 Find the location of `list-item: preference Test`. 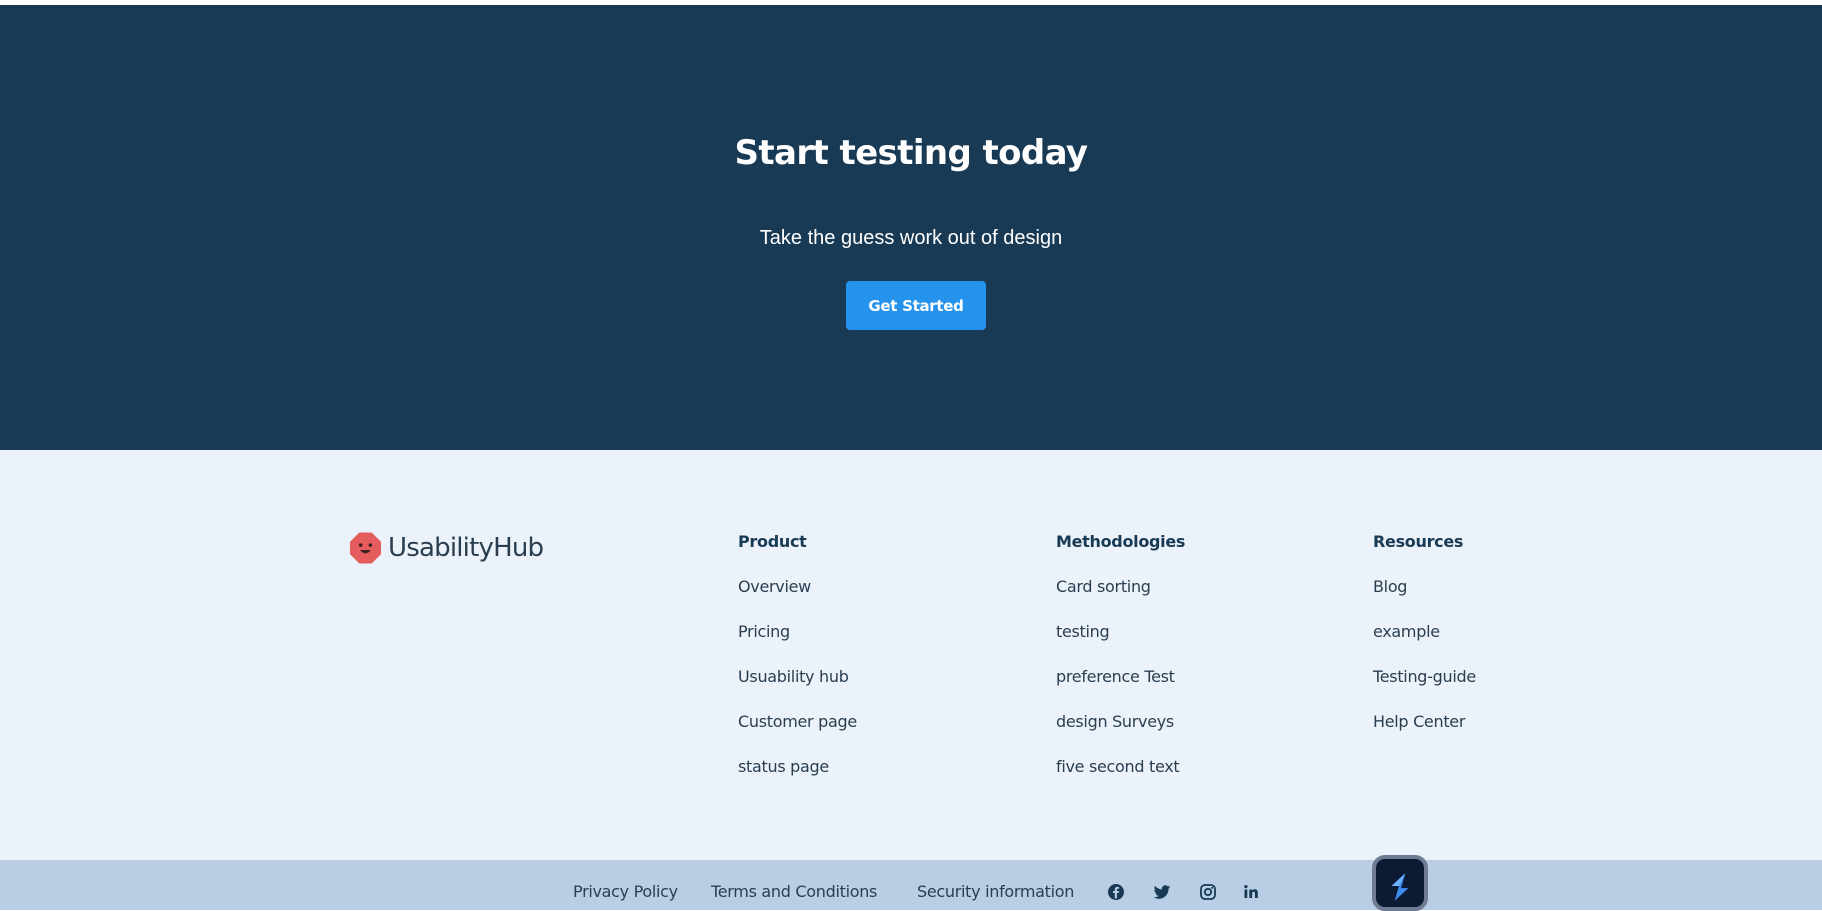

list-item: preference Test is located at coordinates (1120, 677).